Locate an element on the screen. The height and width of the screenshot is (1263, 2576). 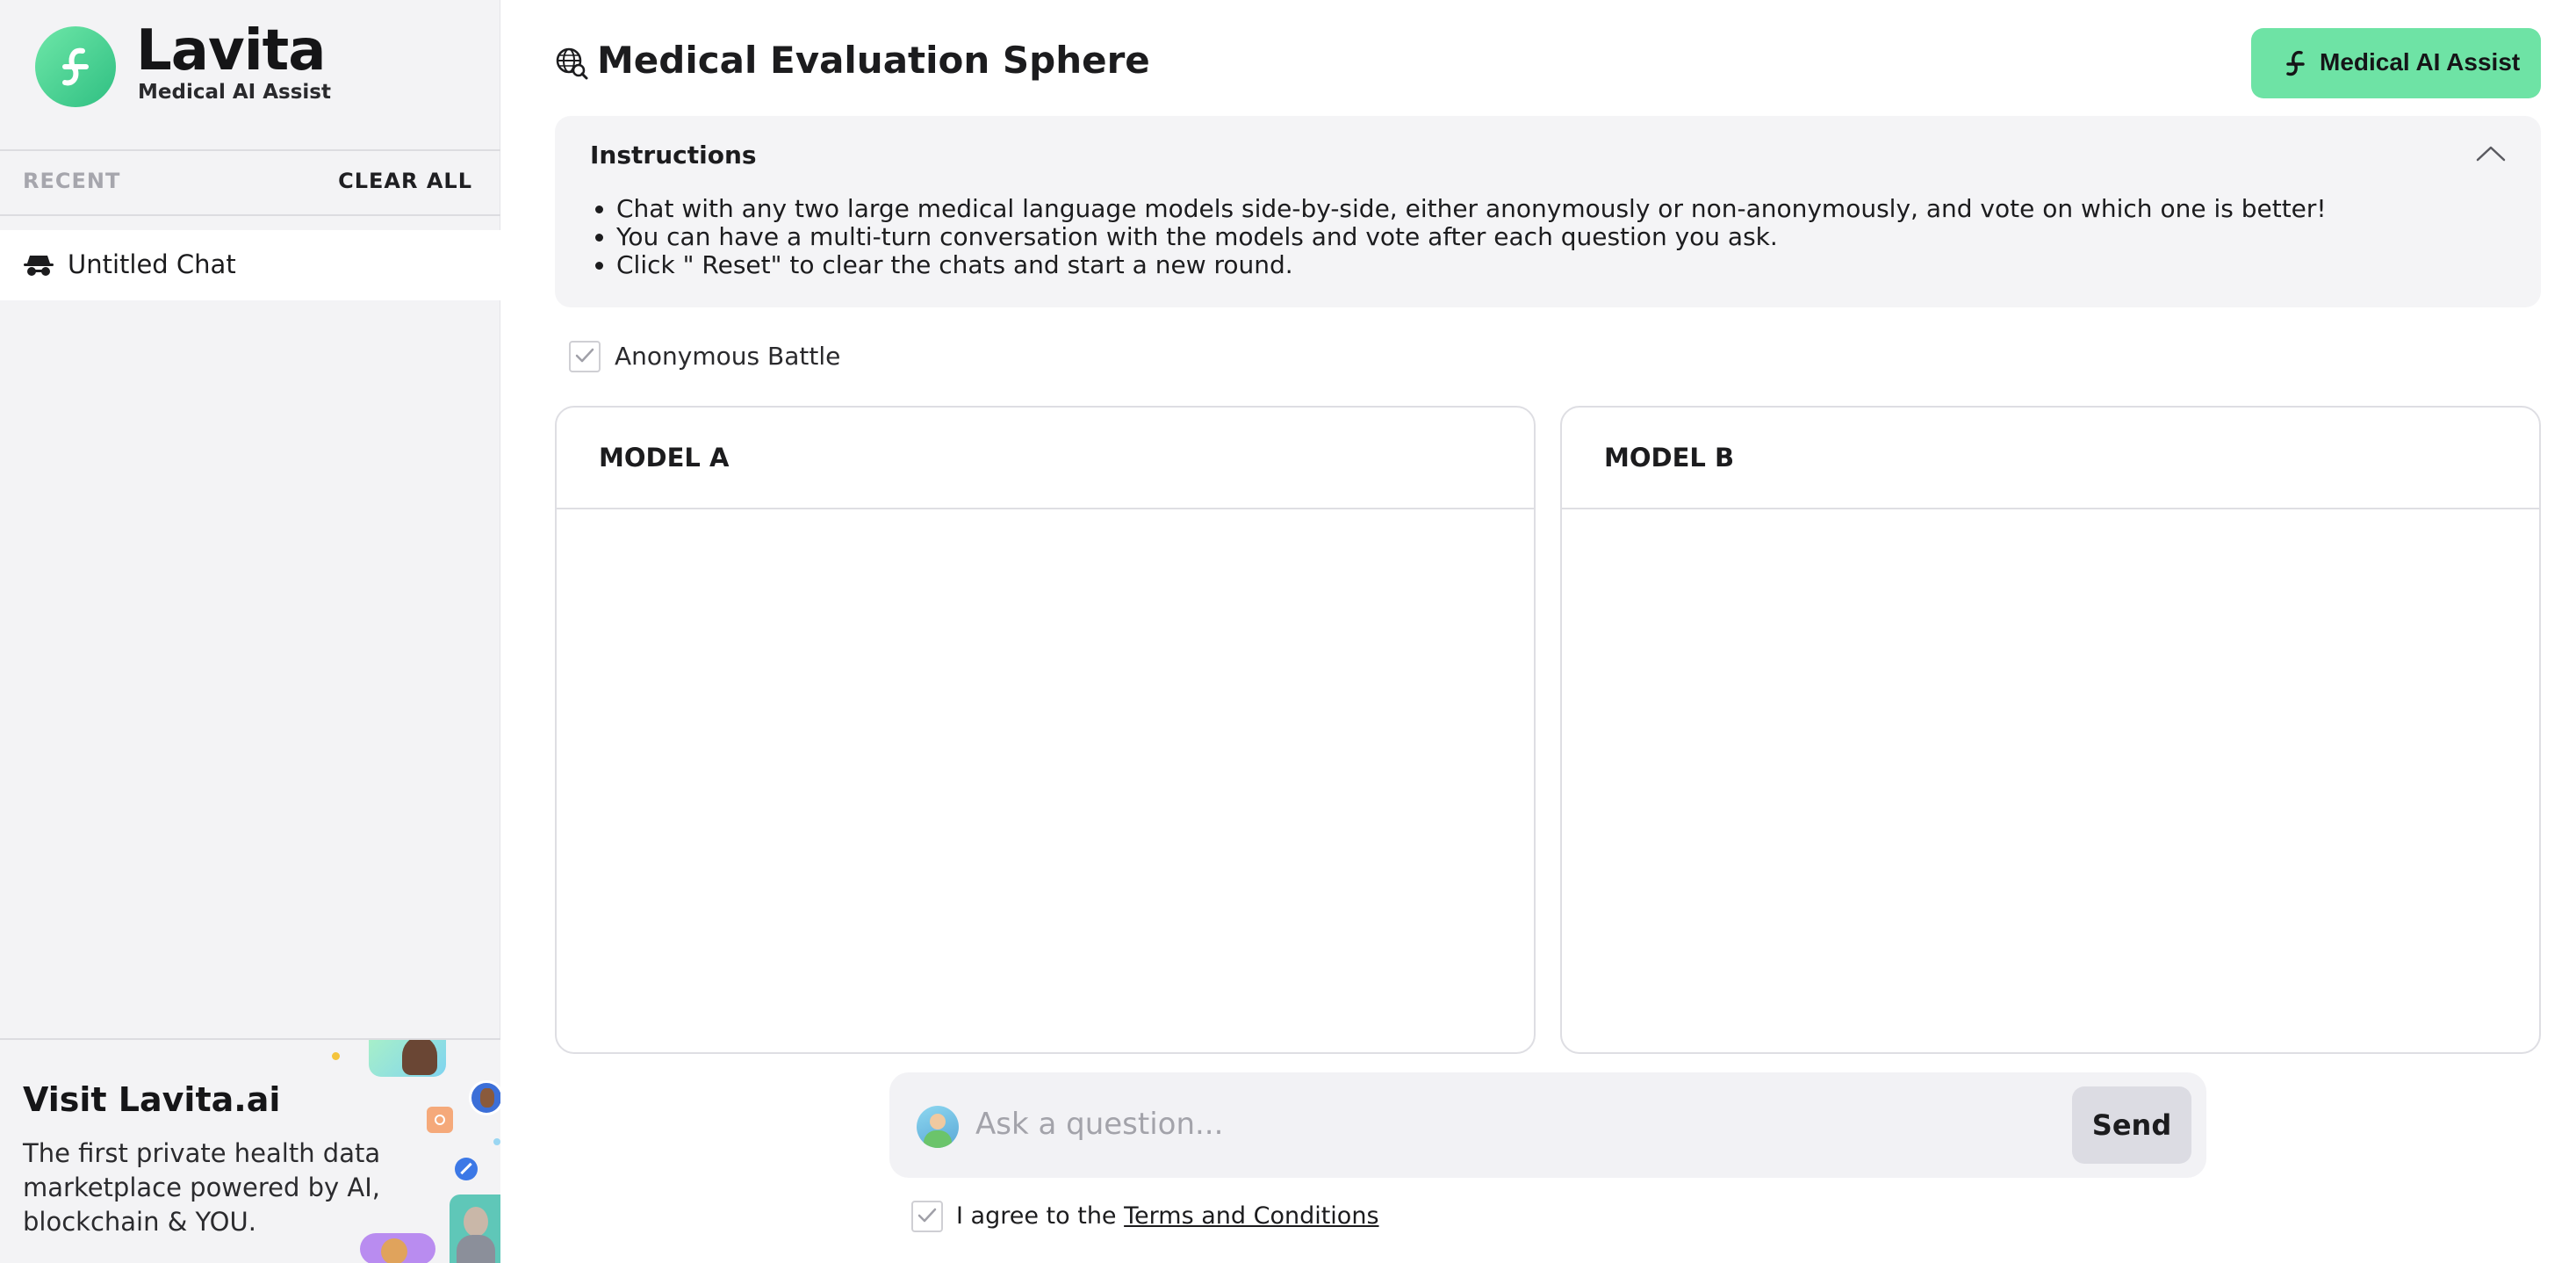
anonymous-battle-label: Anonymous Battle is located at coordinates (728, 356).